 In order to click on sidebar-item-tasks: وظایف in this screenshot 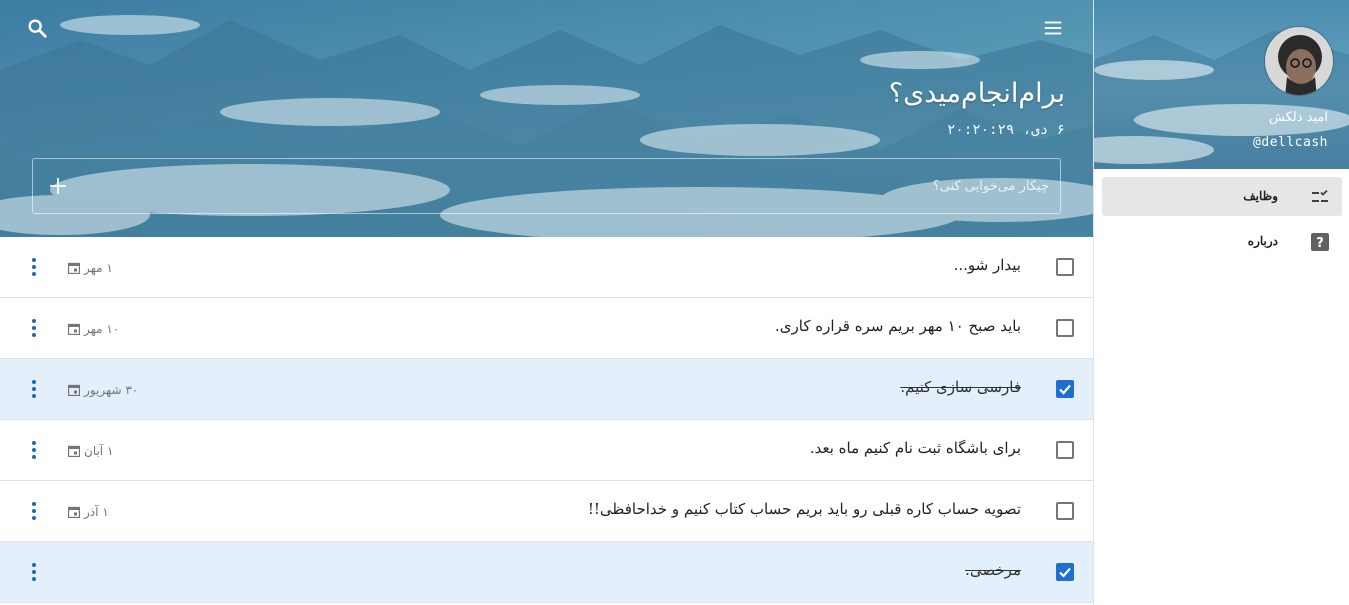, I will do `click(1222, 196)`.